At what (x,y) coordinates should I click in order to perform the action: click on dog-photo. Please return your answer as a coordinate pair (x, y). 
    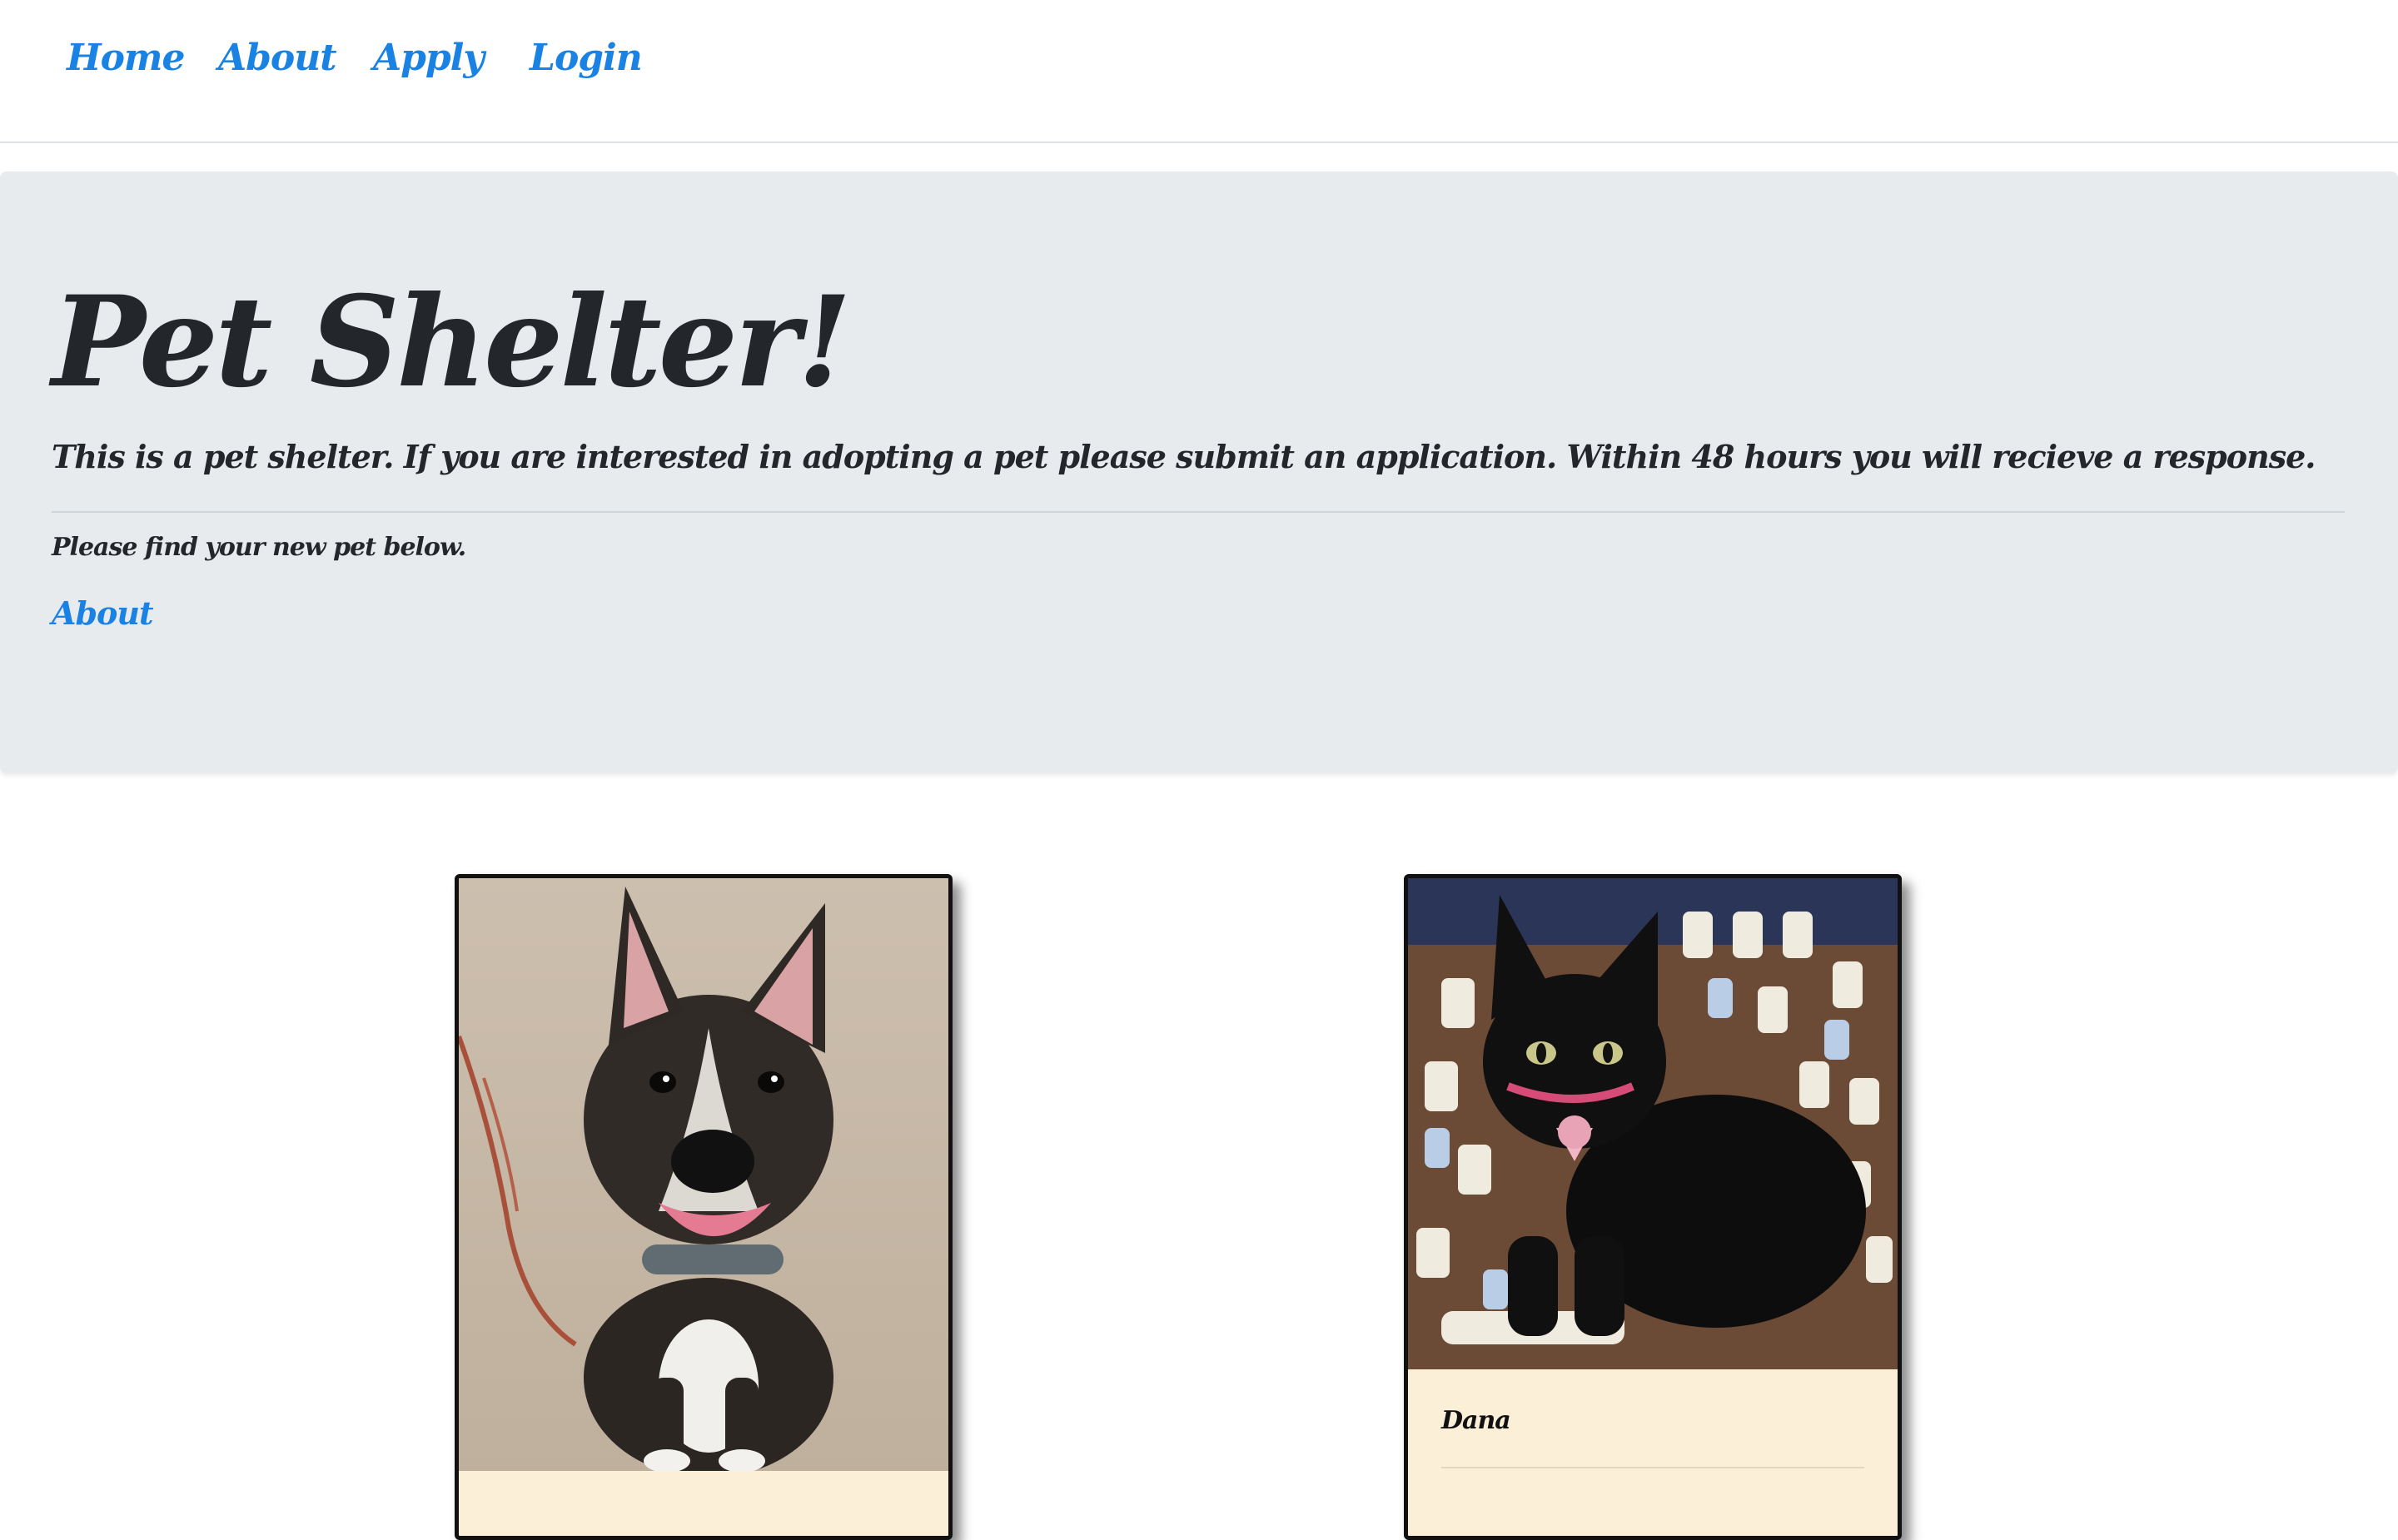
    Looking at the image, I should click on (703, 1174).